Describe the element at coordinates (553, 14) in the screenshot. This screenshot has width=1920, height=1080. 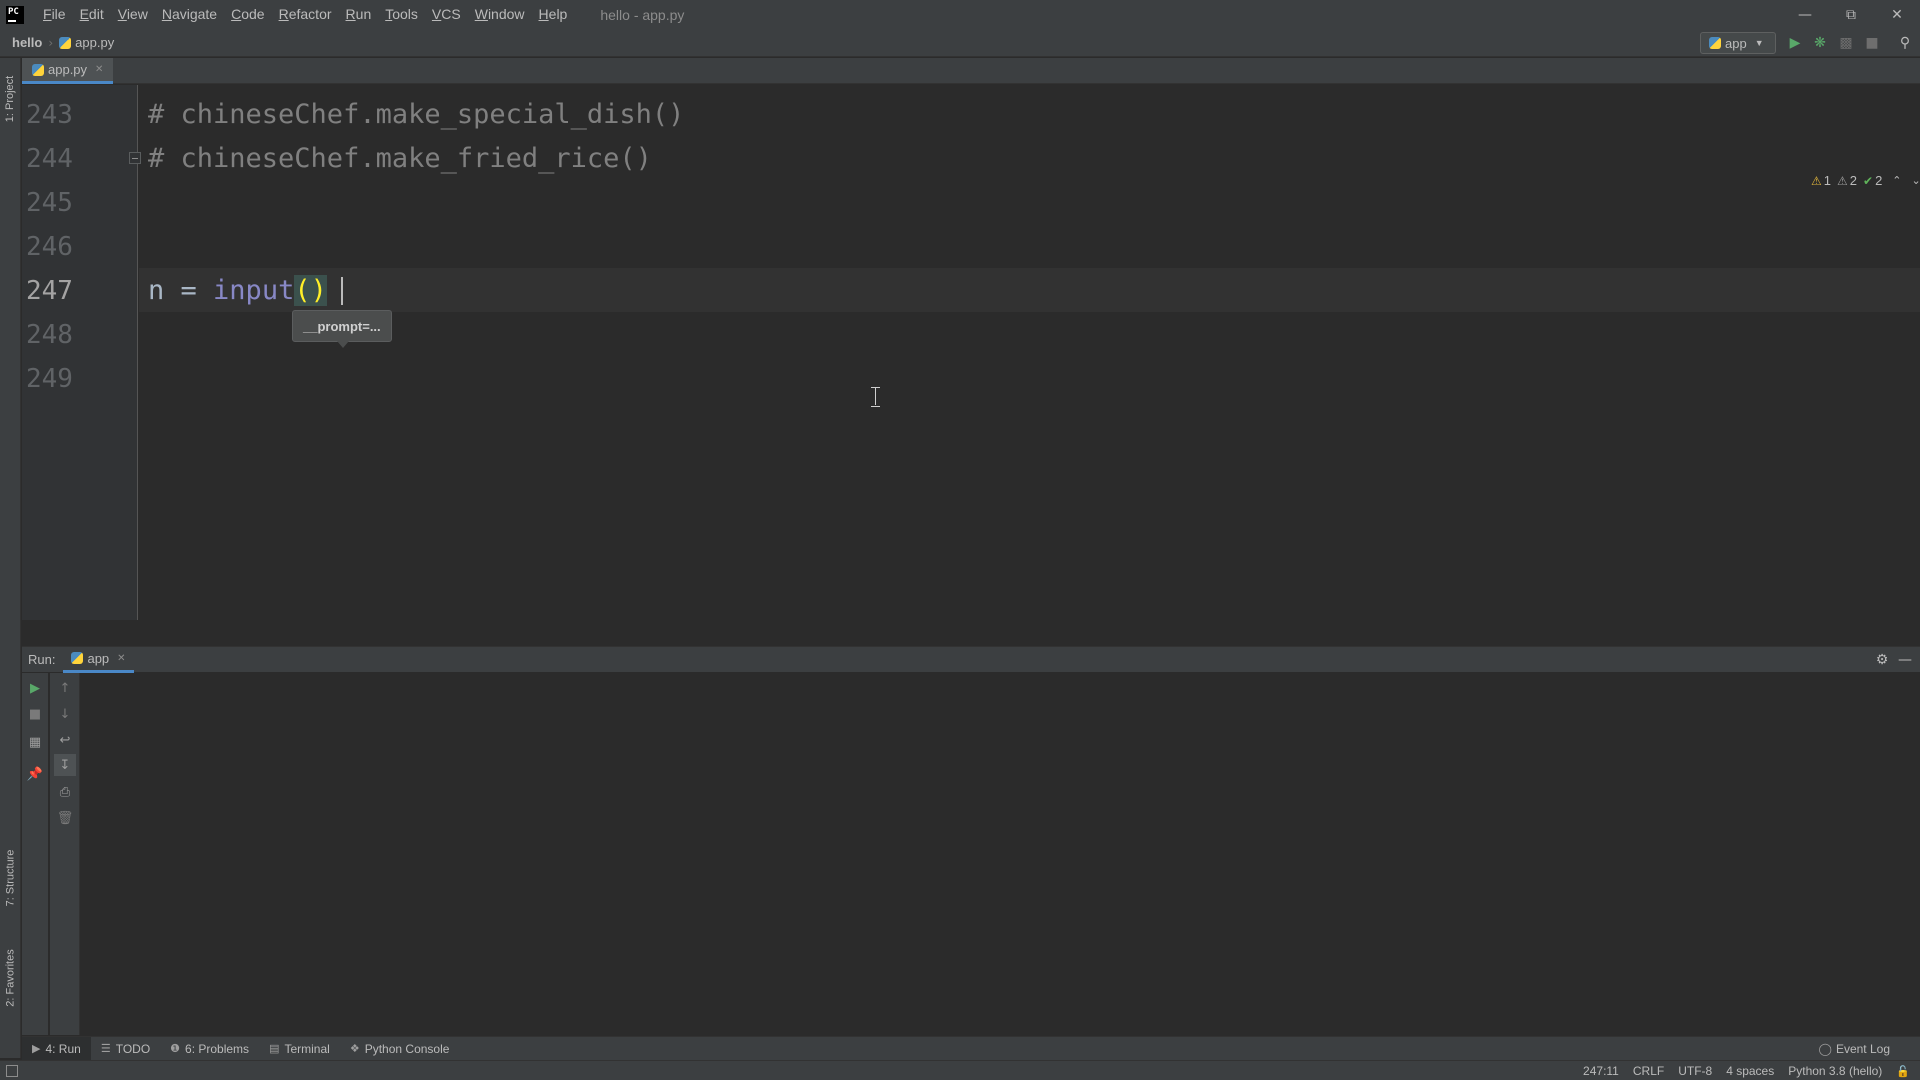
I see `menu-help: Help` at that location.